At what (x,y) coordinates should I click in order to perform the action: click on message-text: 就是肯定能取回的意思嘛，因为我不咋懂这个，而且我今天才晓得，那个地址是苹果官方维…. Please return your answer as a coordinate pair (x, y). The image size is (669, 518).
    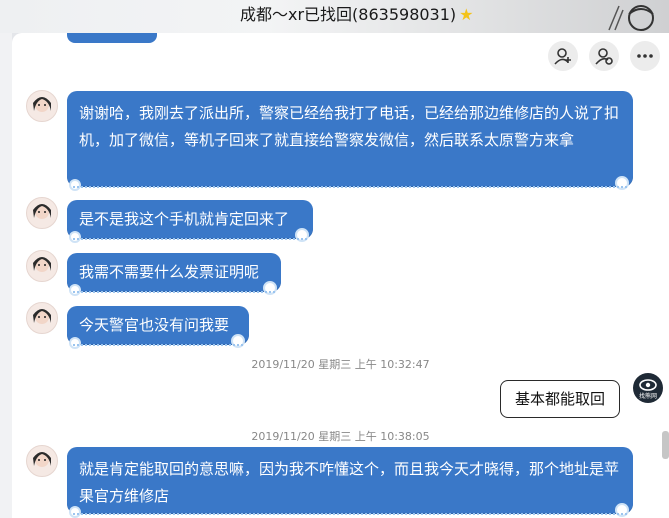
    Looking at the image, I should click on (349, 482).